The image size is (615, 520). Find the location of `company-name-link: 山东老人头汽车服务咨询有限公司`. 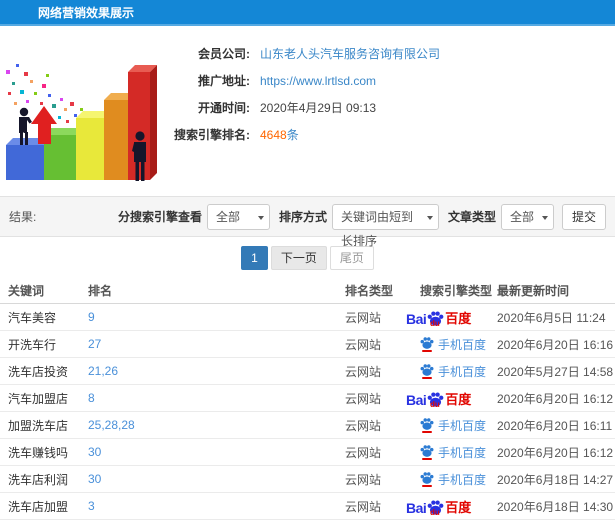

company-name-link: 山东老人头汽车服务咨询有限公司 is located at coordinates (350, 53).